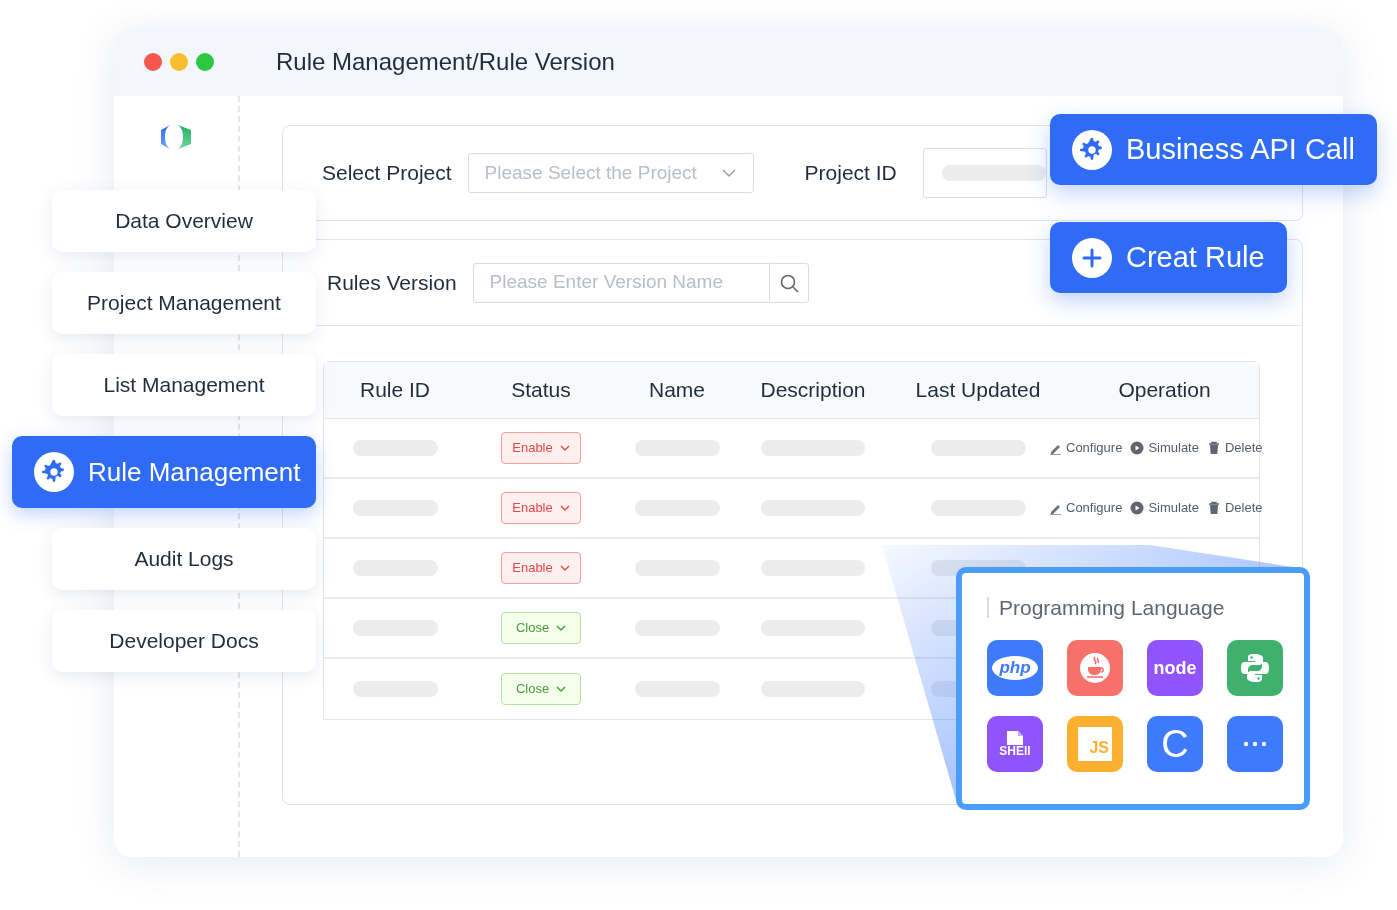 Image resolution: width=1397 pixels, height=910 pixels. Describe the element at coordinates (677, 390) in the screenshot. I see `column-header: Name` at that location.